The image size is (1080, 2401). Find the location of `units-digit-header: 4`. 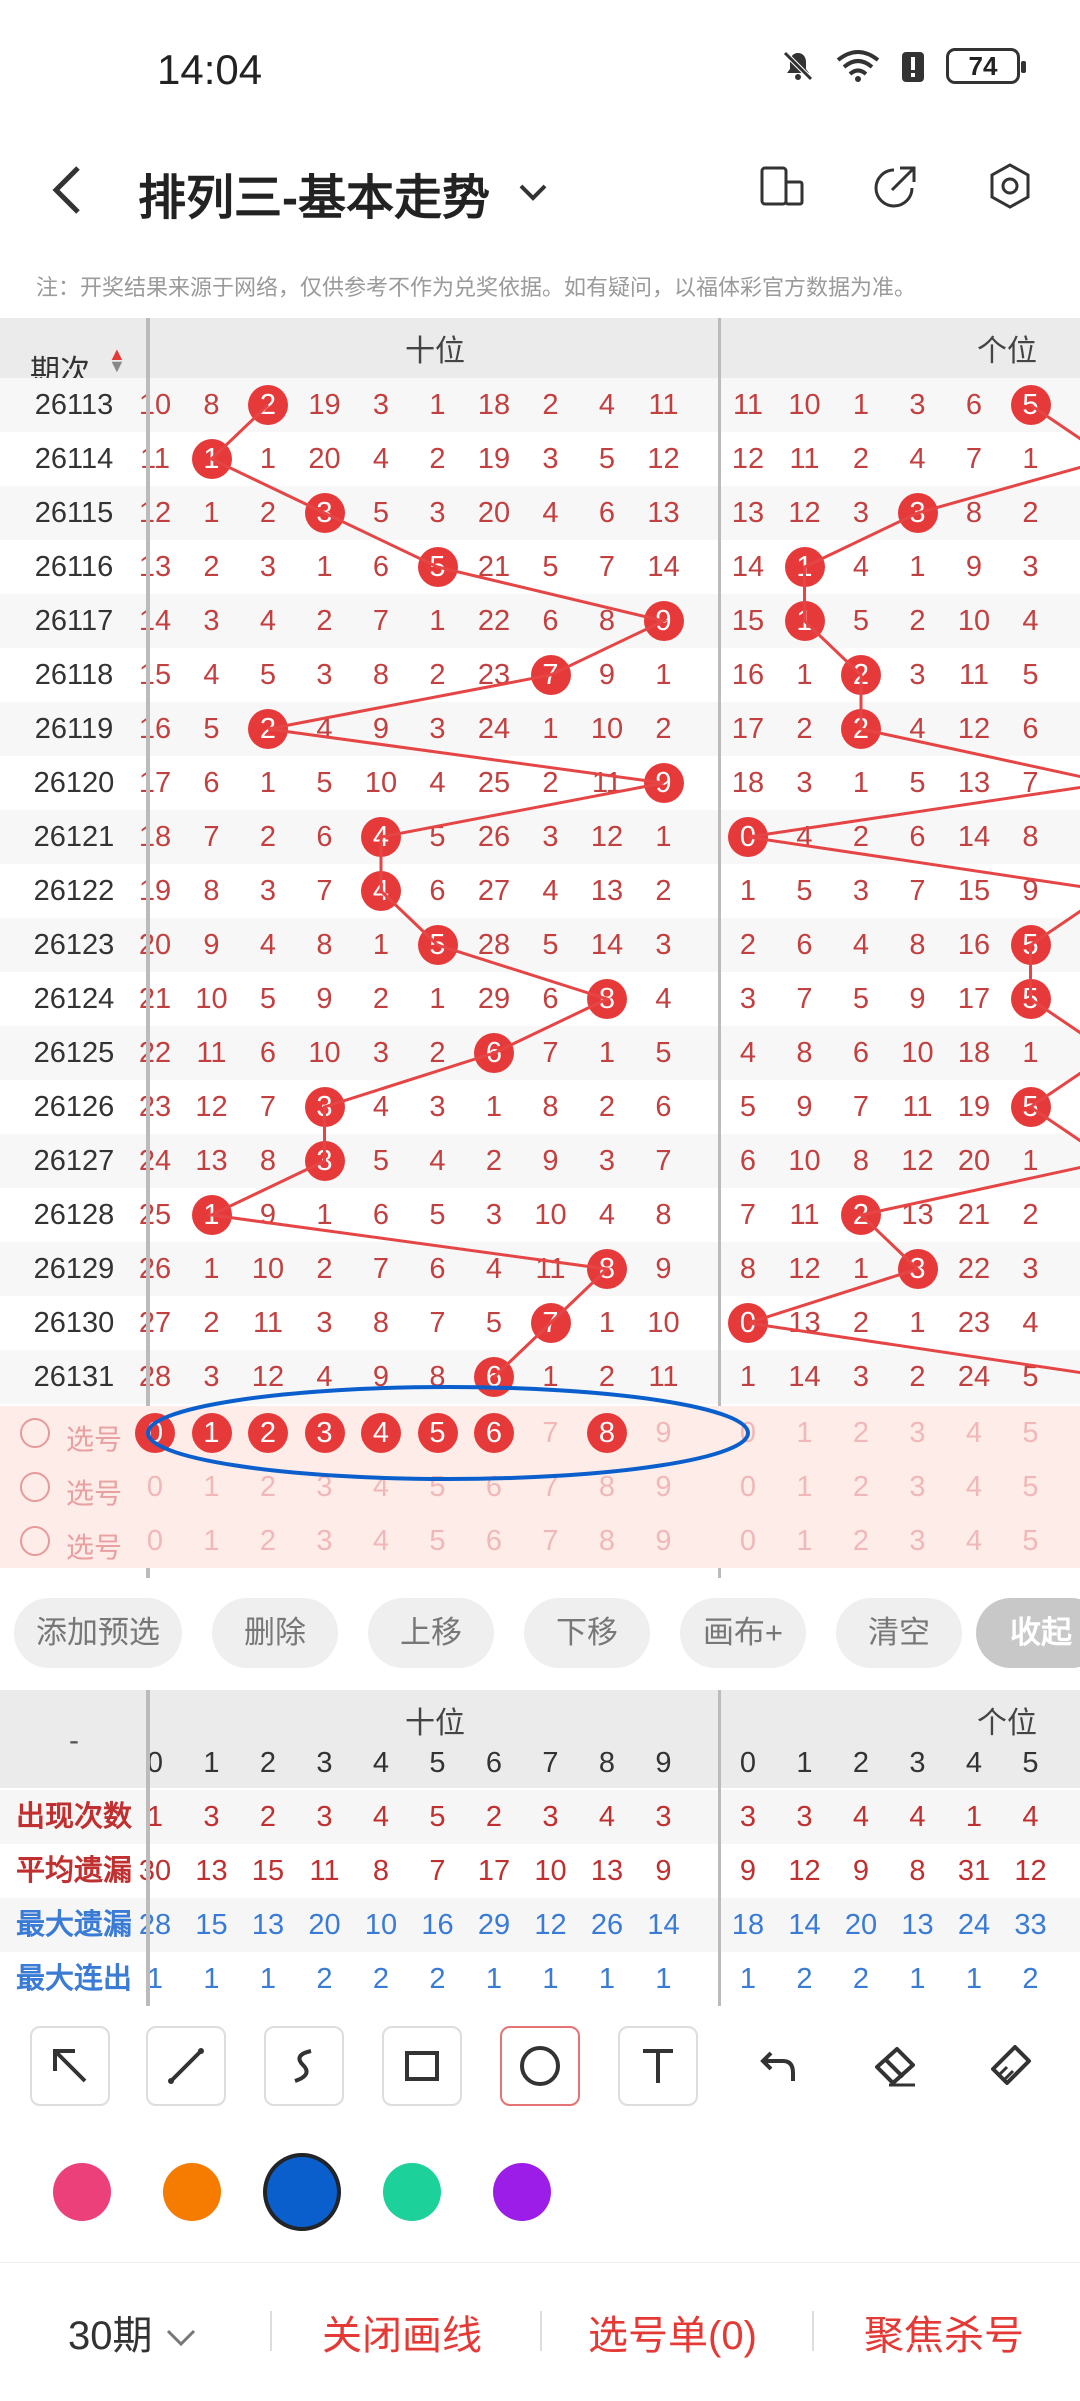

units-digit-header: 4 is located at coordinates (974, 1763).